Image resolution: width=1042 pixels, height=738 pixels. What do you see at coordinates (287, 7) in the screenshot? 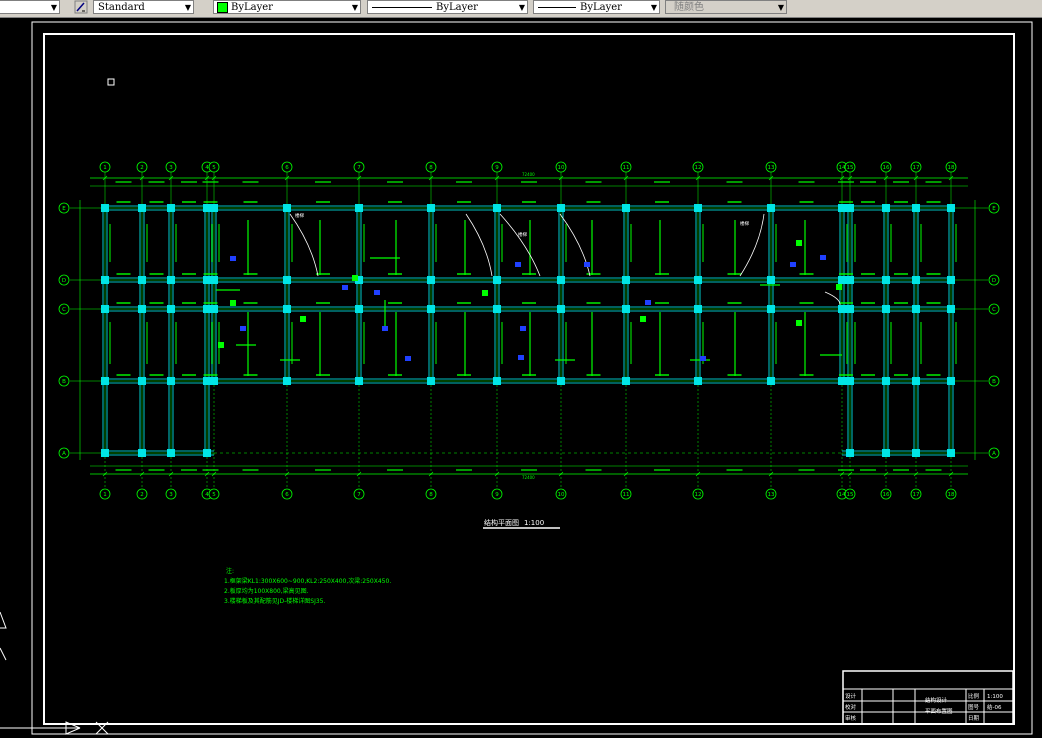
I see `color-dropdown: ByLayer ▼` at bounding box center [287, 7].